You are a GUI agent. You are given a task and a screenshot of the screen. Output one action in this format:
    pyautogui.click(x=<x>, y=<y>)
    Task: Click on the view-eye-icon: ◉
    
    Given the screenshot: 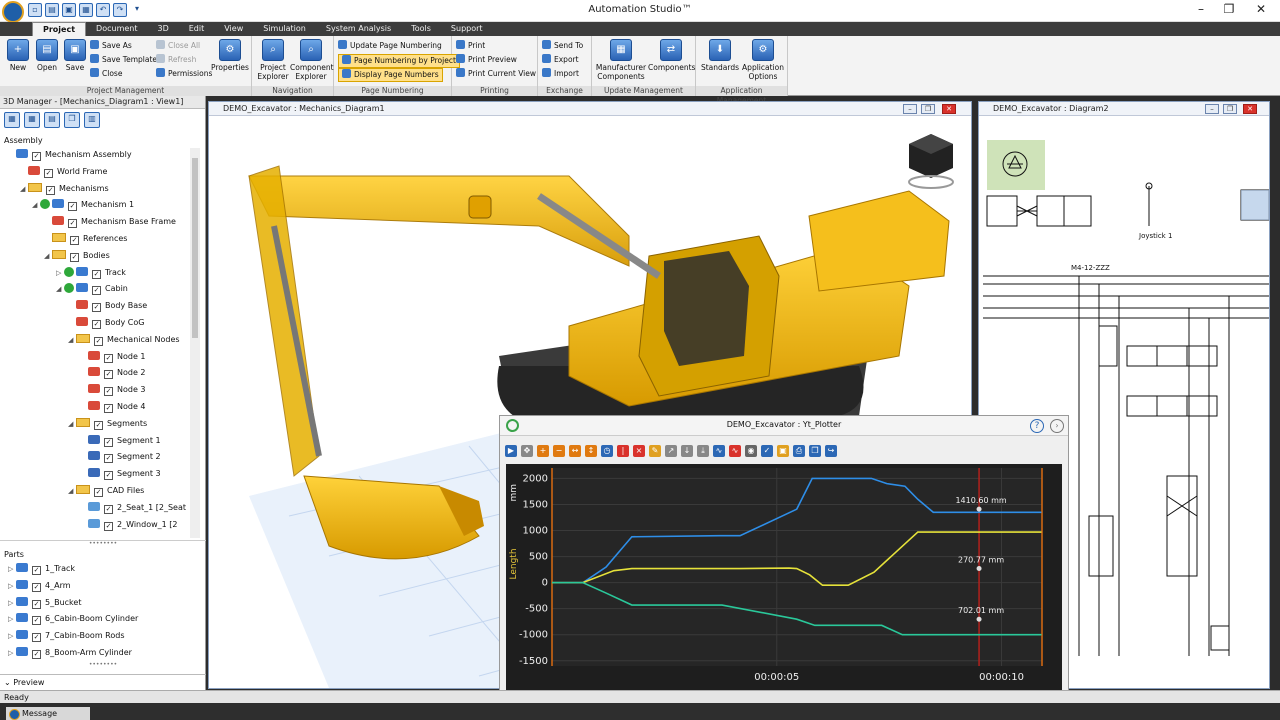 What is the action you would take?
    pyautogui.click(x=751, y=451)
    